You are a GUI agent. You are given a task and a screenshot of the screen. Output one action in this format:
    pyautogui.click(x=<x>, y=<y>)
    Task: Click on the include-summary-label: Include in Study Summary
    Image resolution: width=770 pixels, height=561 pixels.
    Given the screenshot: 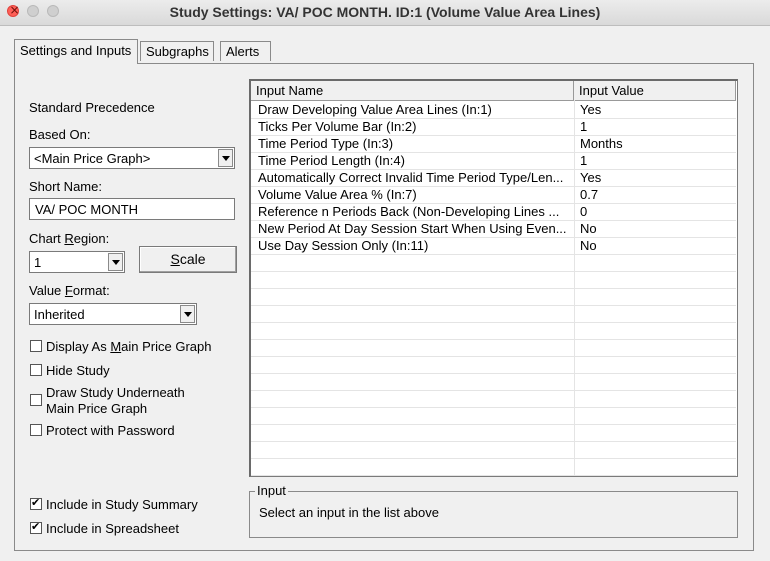 What is the action you would take?
    pyautogui.click(x=122, y=504)
    